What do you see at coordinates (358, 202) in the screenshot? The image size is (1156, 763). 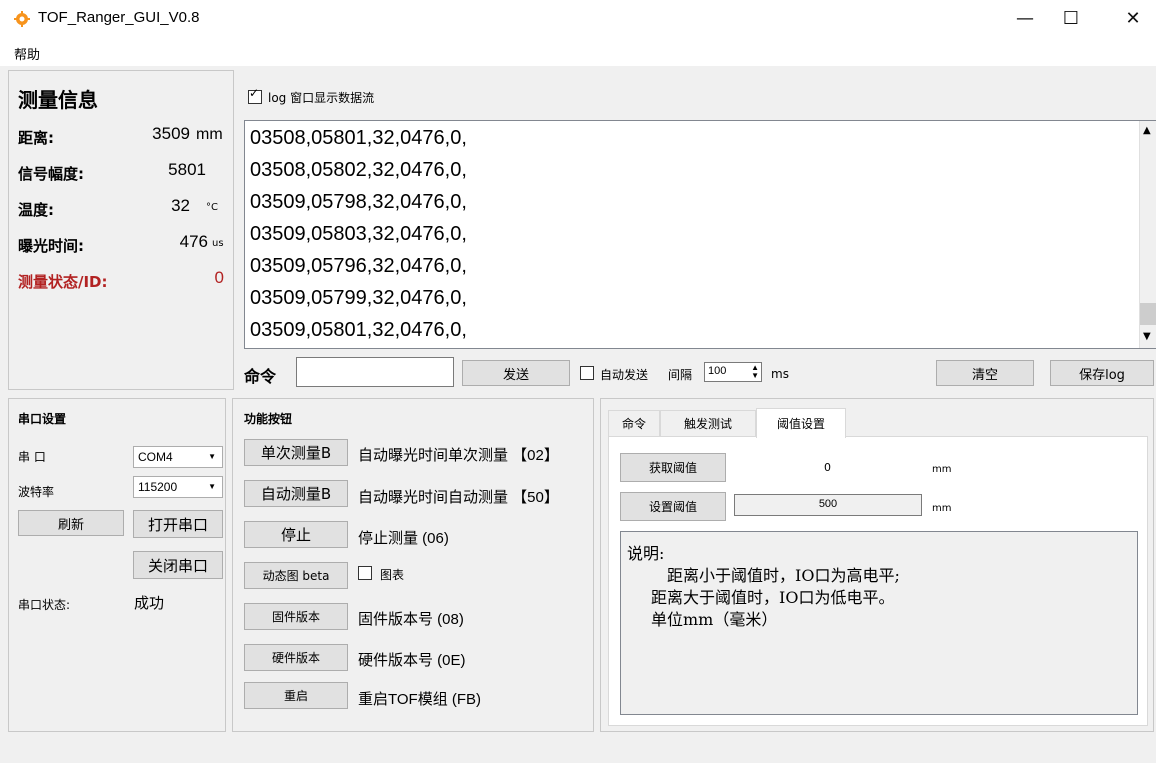 I see `log-line: 03509,05798,32,0476,0,` at bounding box center [358, 202].